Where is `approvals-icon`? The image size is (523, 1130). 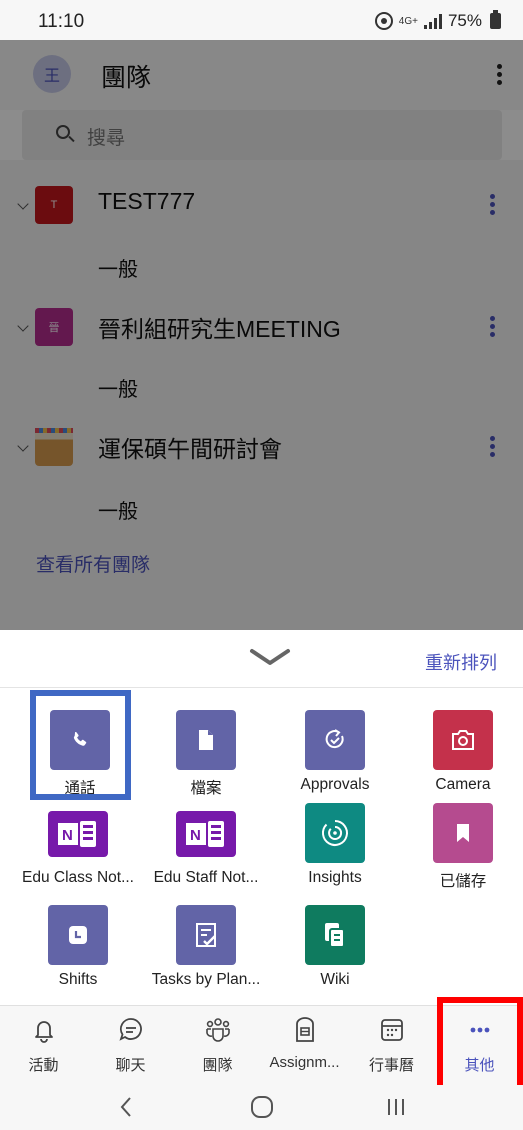 approvals-icon is located at coordinates (335, 740).